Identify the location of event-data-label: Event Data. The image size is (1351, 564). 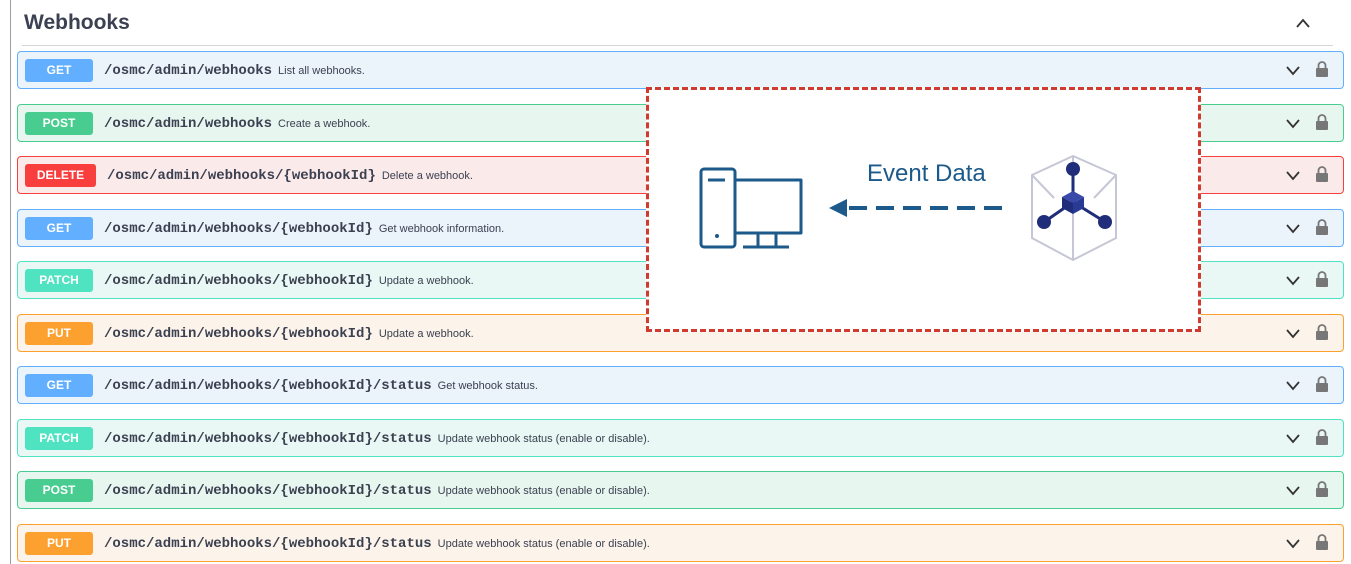
(926, 173).